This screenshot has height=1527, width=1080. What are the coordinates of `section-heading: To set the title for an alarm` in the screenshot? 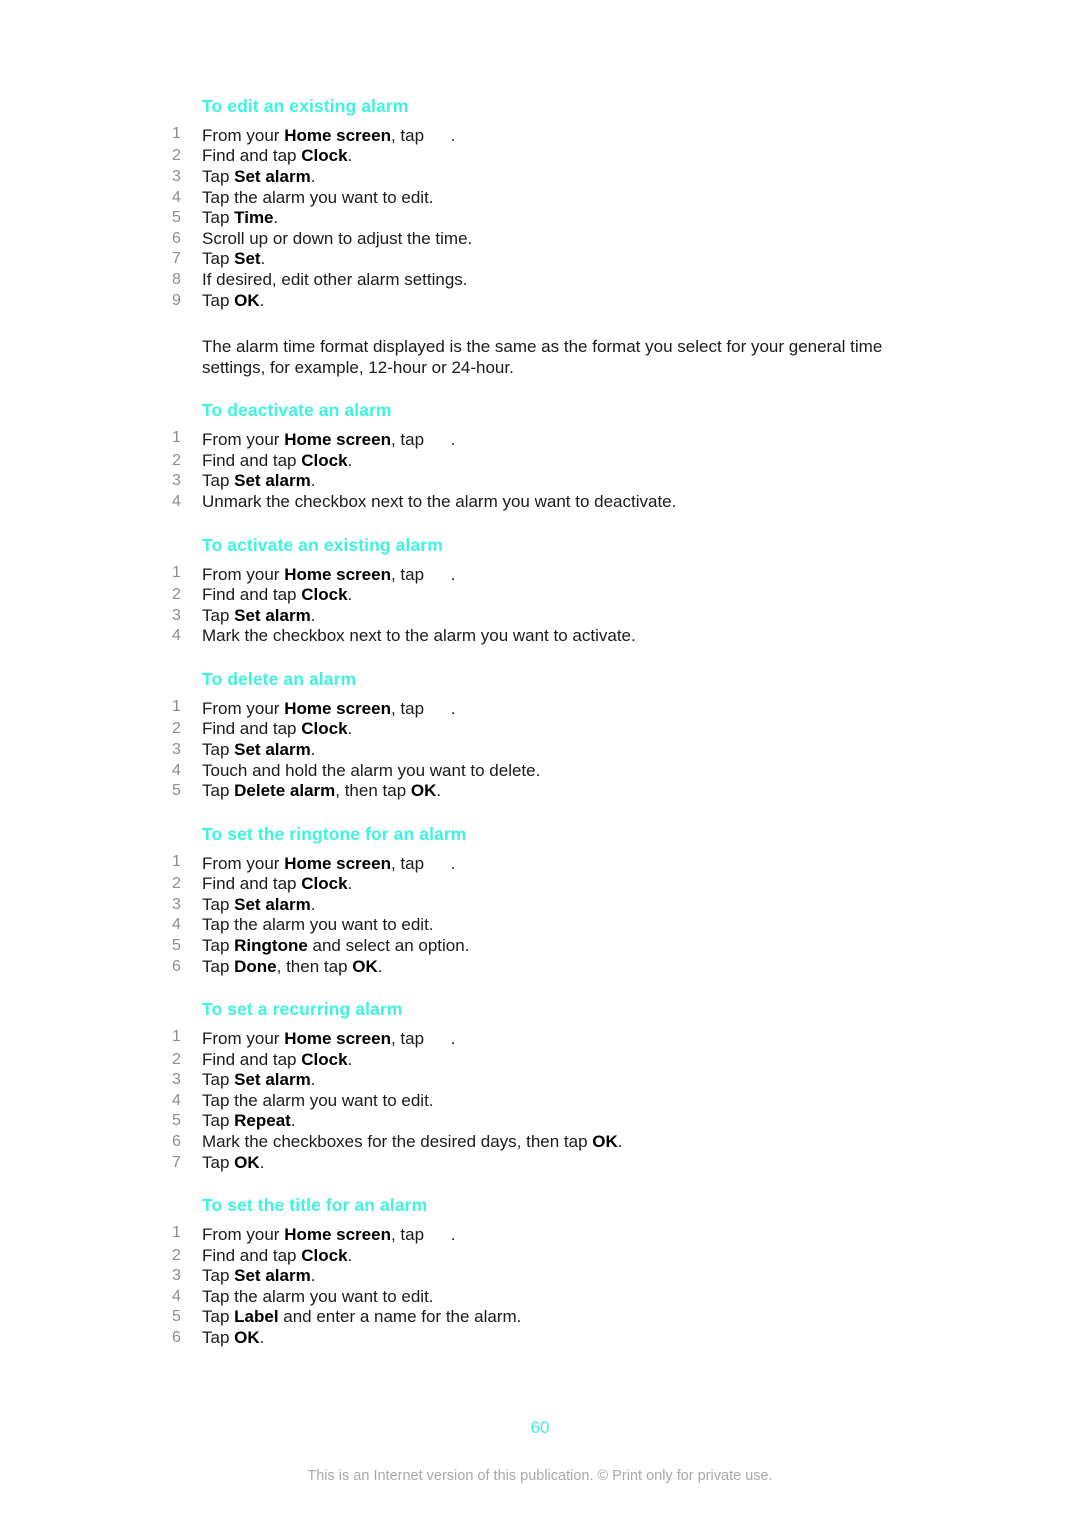 It's located at (315, 1205).